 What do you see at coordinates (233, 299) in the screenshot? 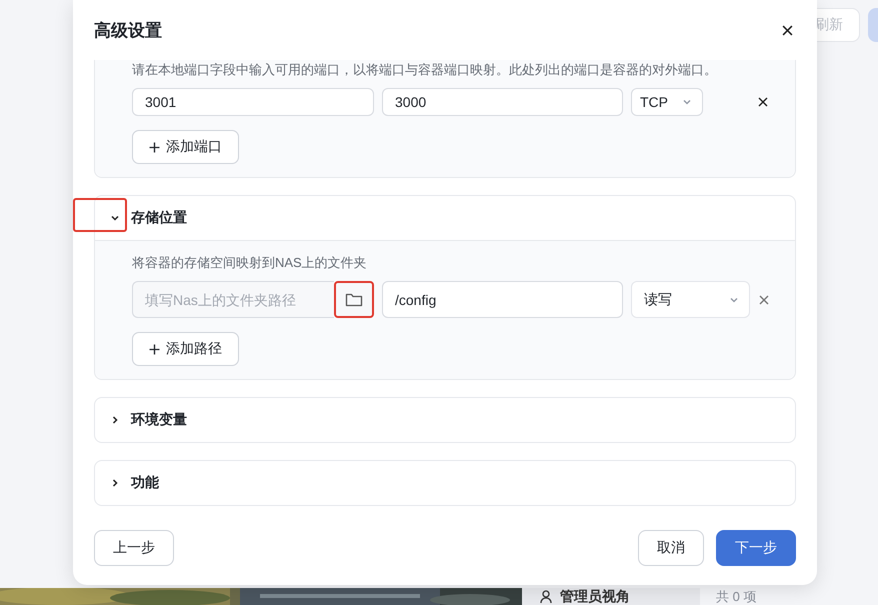
I see `folder-path-field: 填写Nas上的文件夹路径` at bounding box center [233, 299].